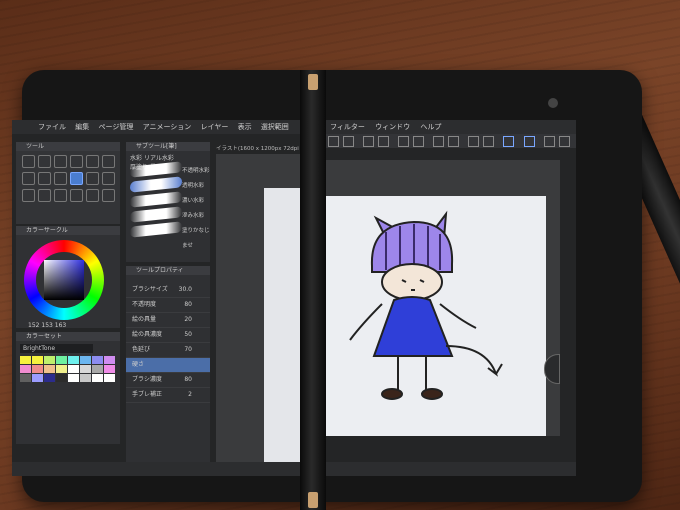 Image resolution: width=680 pixels, height=510 pixels. I want to click on text-tool-icon, so click(92, 195).